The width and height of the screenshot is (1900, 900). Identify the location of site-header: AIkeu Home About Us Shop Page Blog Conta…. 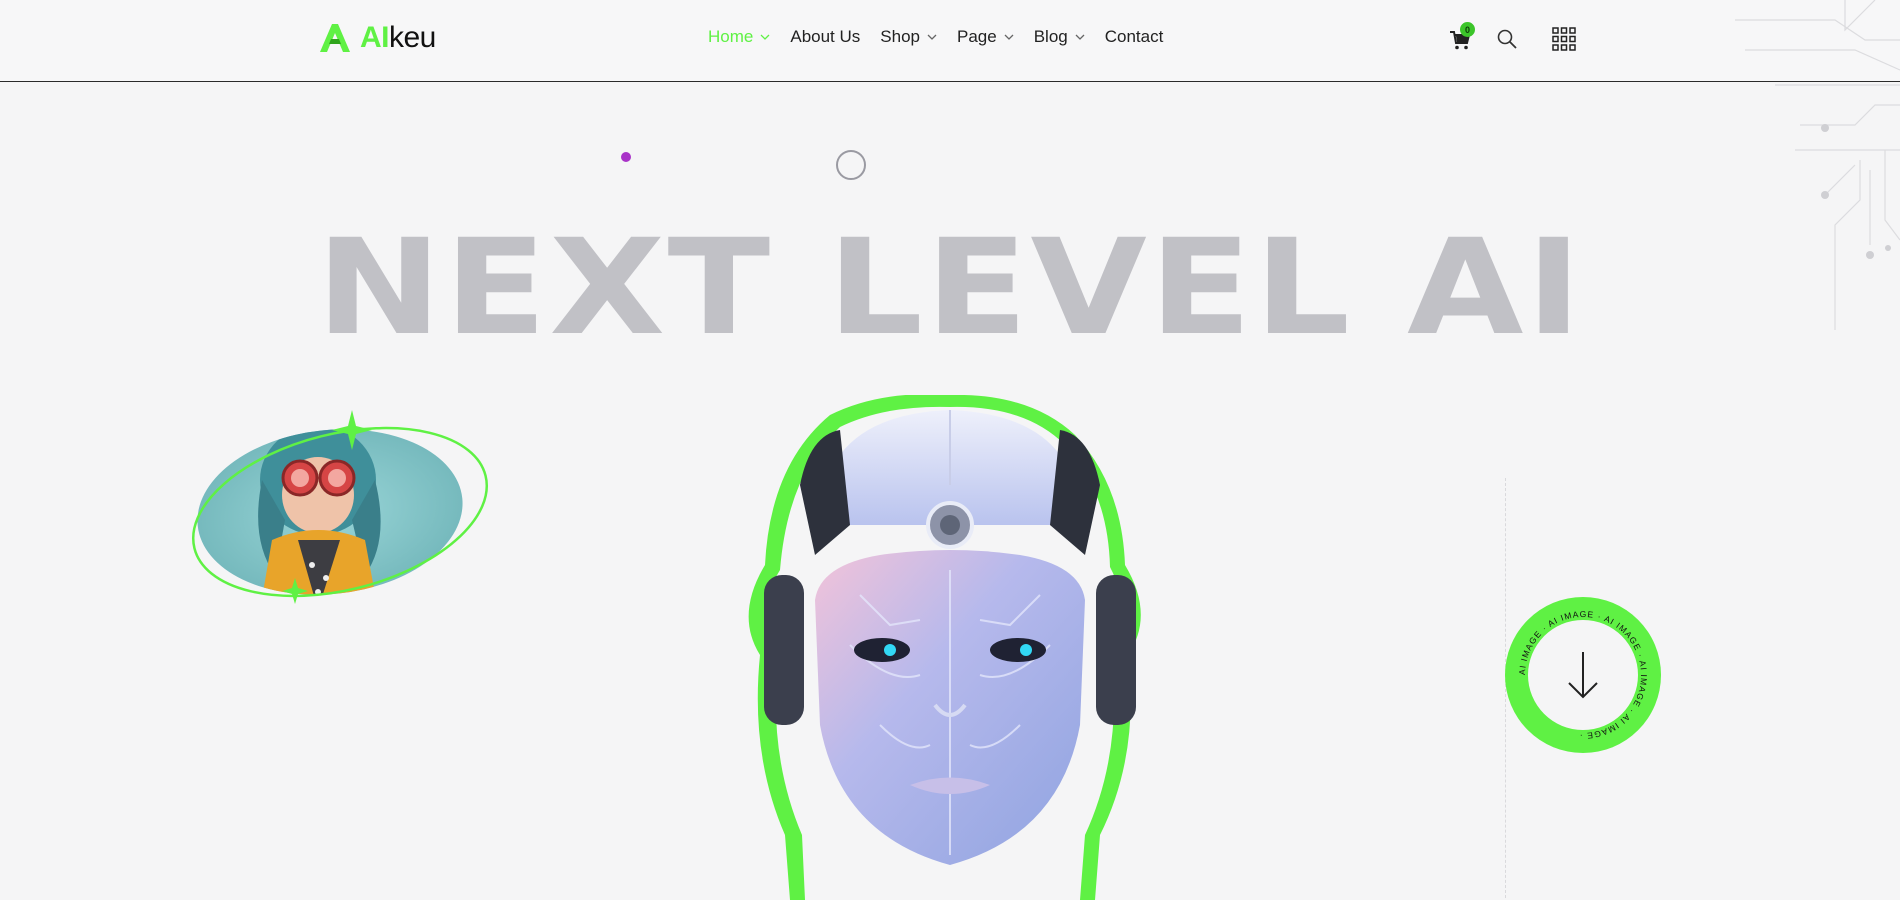
(950, 41).